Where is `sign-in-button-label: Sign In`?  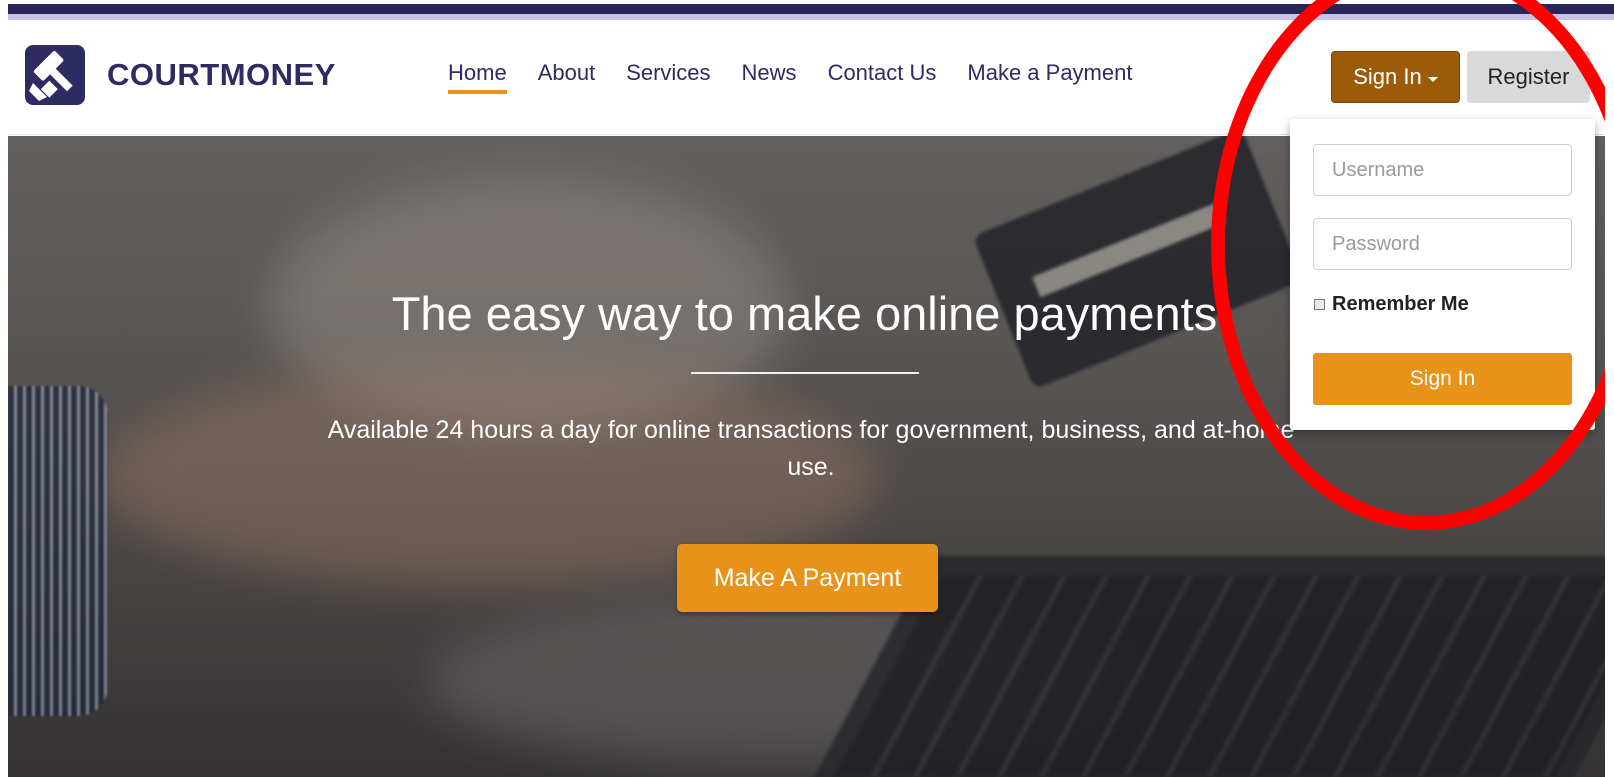
sign-in-button-label: Sign In is located at coordinates (1387, 76).